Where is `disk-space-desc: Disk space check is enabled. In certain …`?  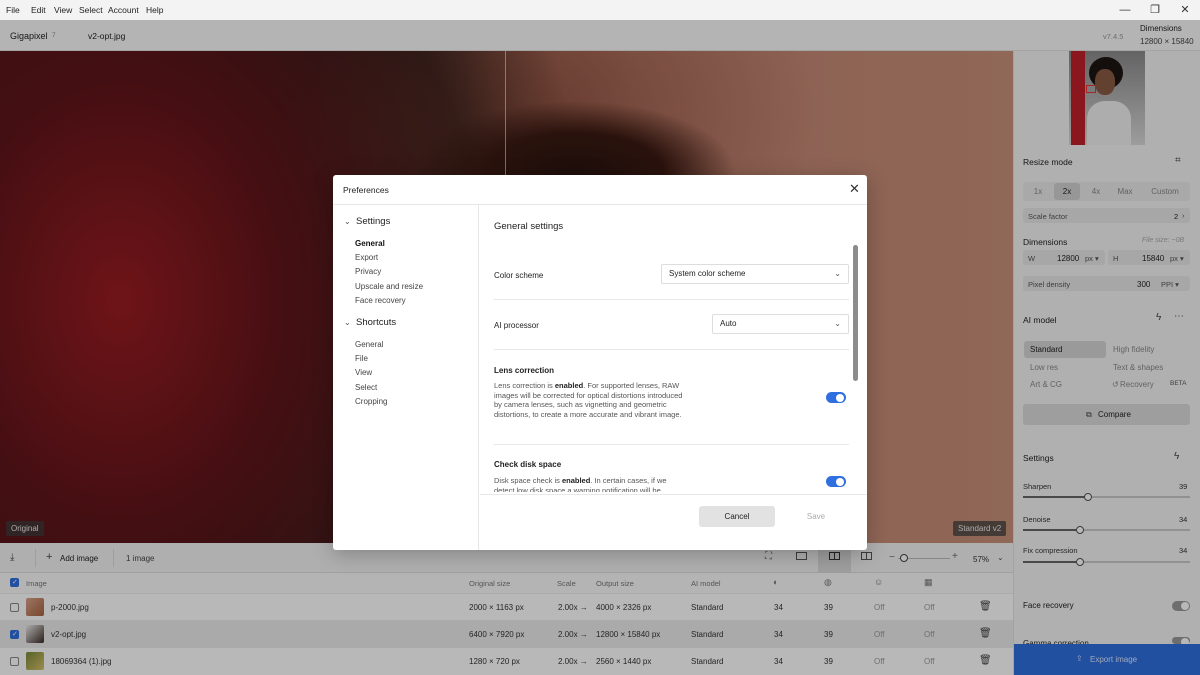 disk-space-desc: Disk space check is enabled. In certain … is located at coordinates (589, 484).